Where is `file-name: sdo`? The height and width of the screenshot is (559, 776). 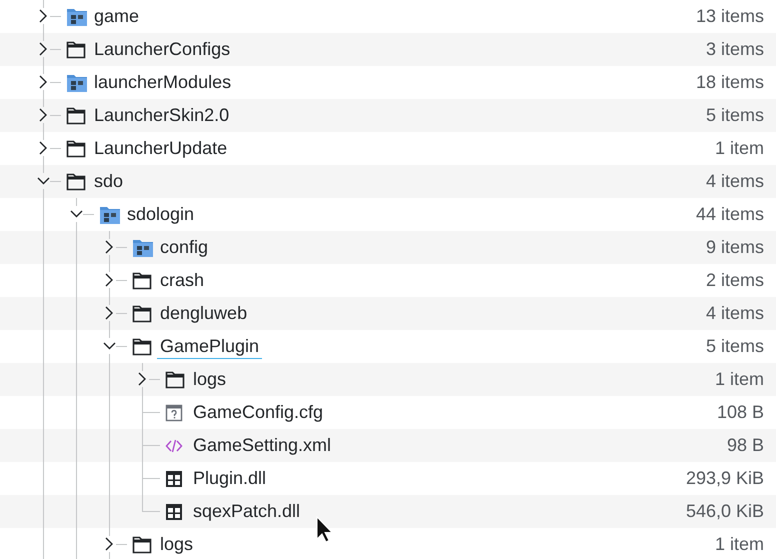
file-name: sdo is located at coordinates (108, 181).